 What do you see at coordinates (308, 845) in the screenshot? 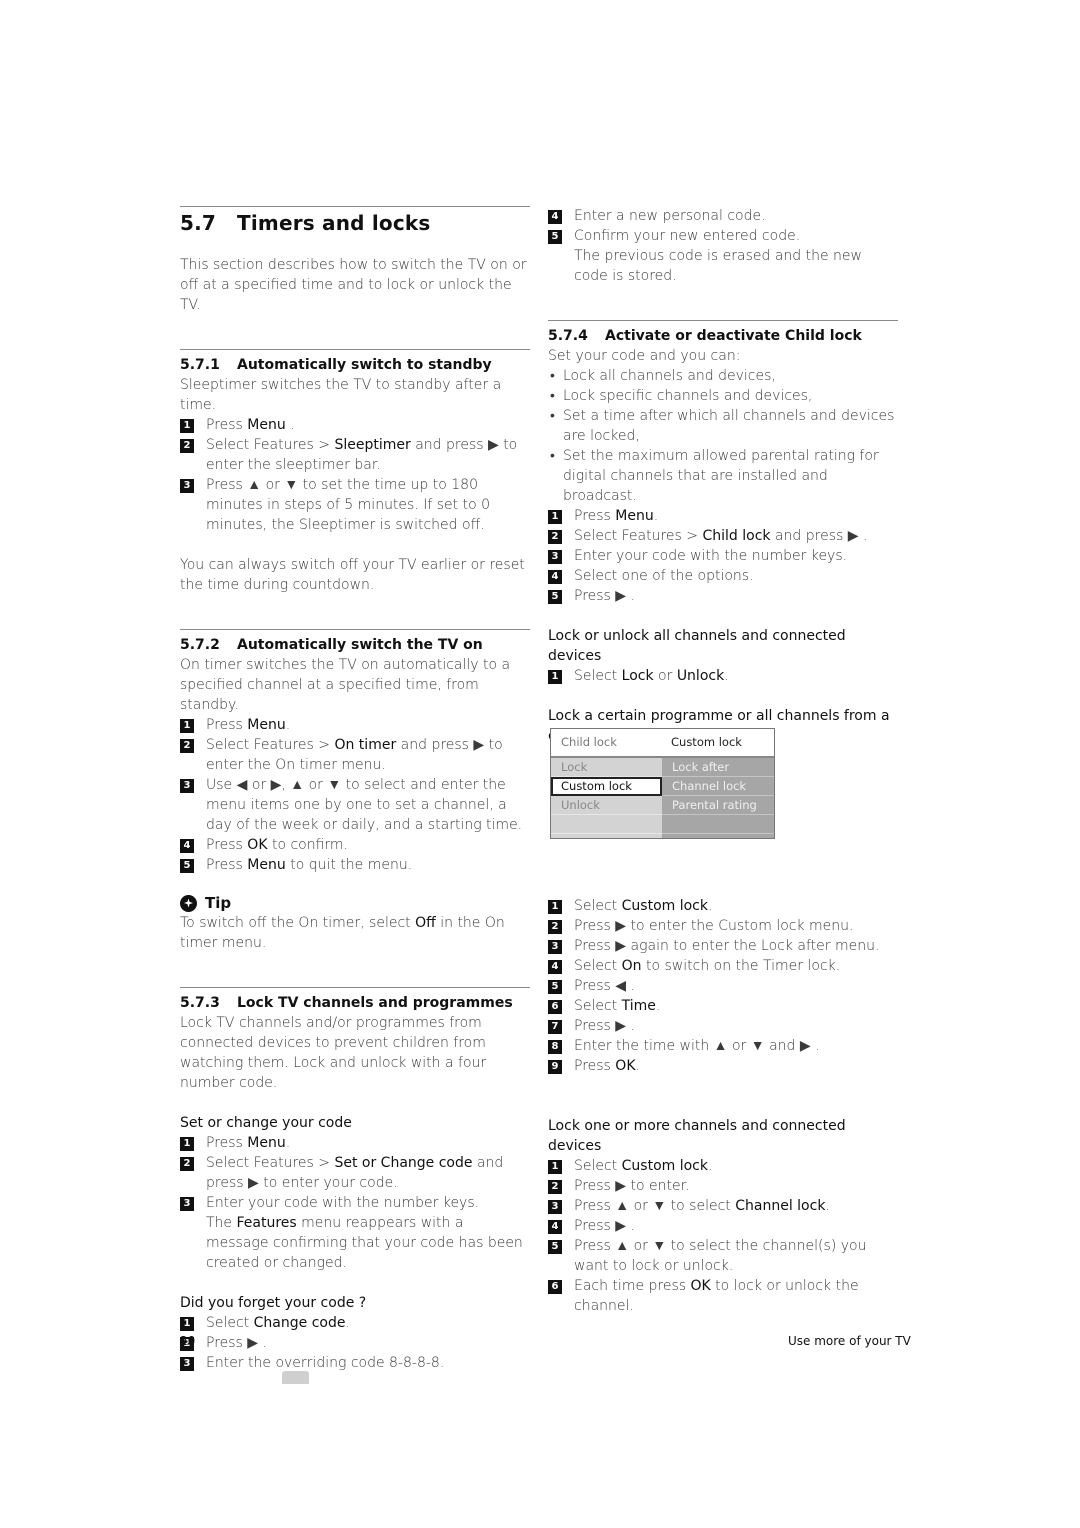
I see `text: to confirm.` at bounding box center [308, 845].